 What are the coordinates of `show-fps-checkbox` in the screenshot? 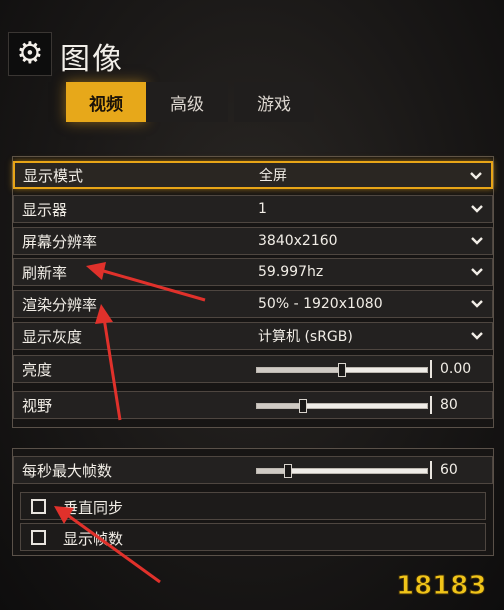 It's located at (38, 537).